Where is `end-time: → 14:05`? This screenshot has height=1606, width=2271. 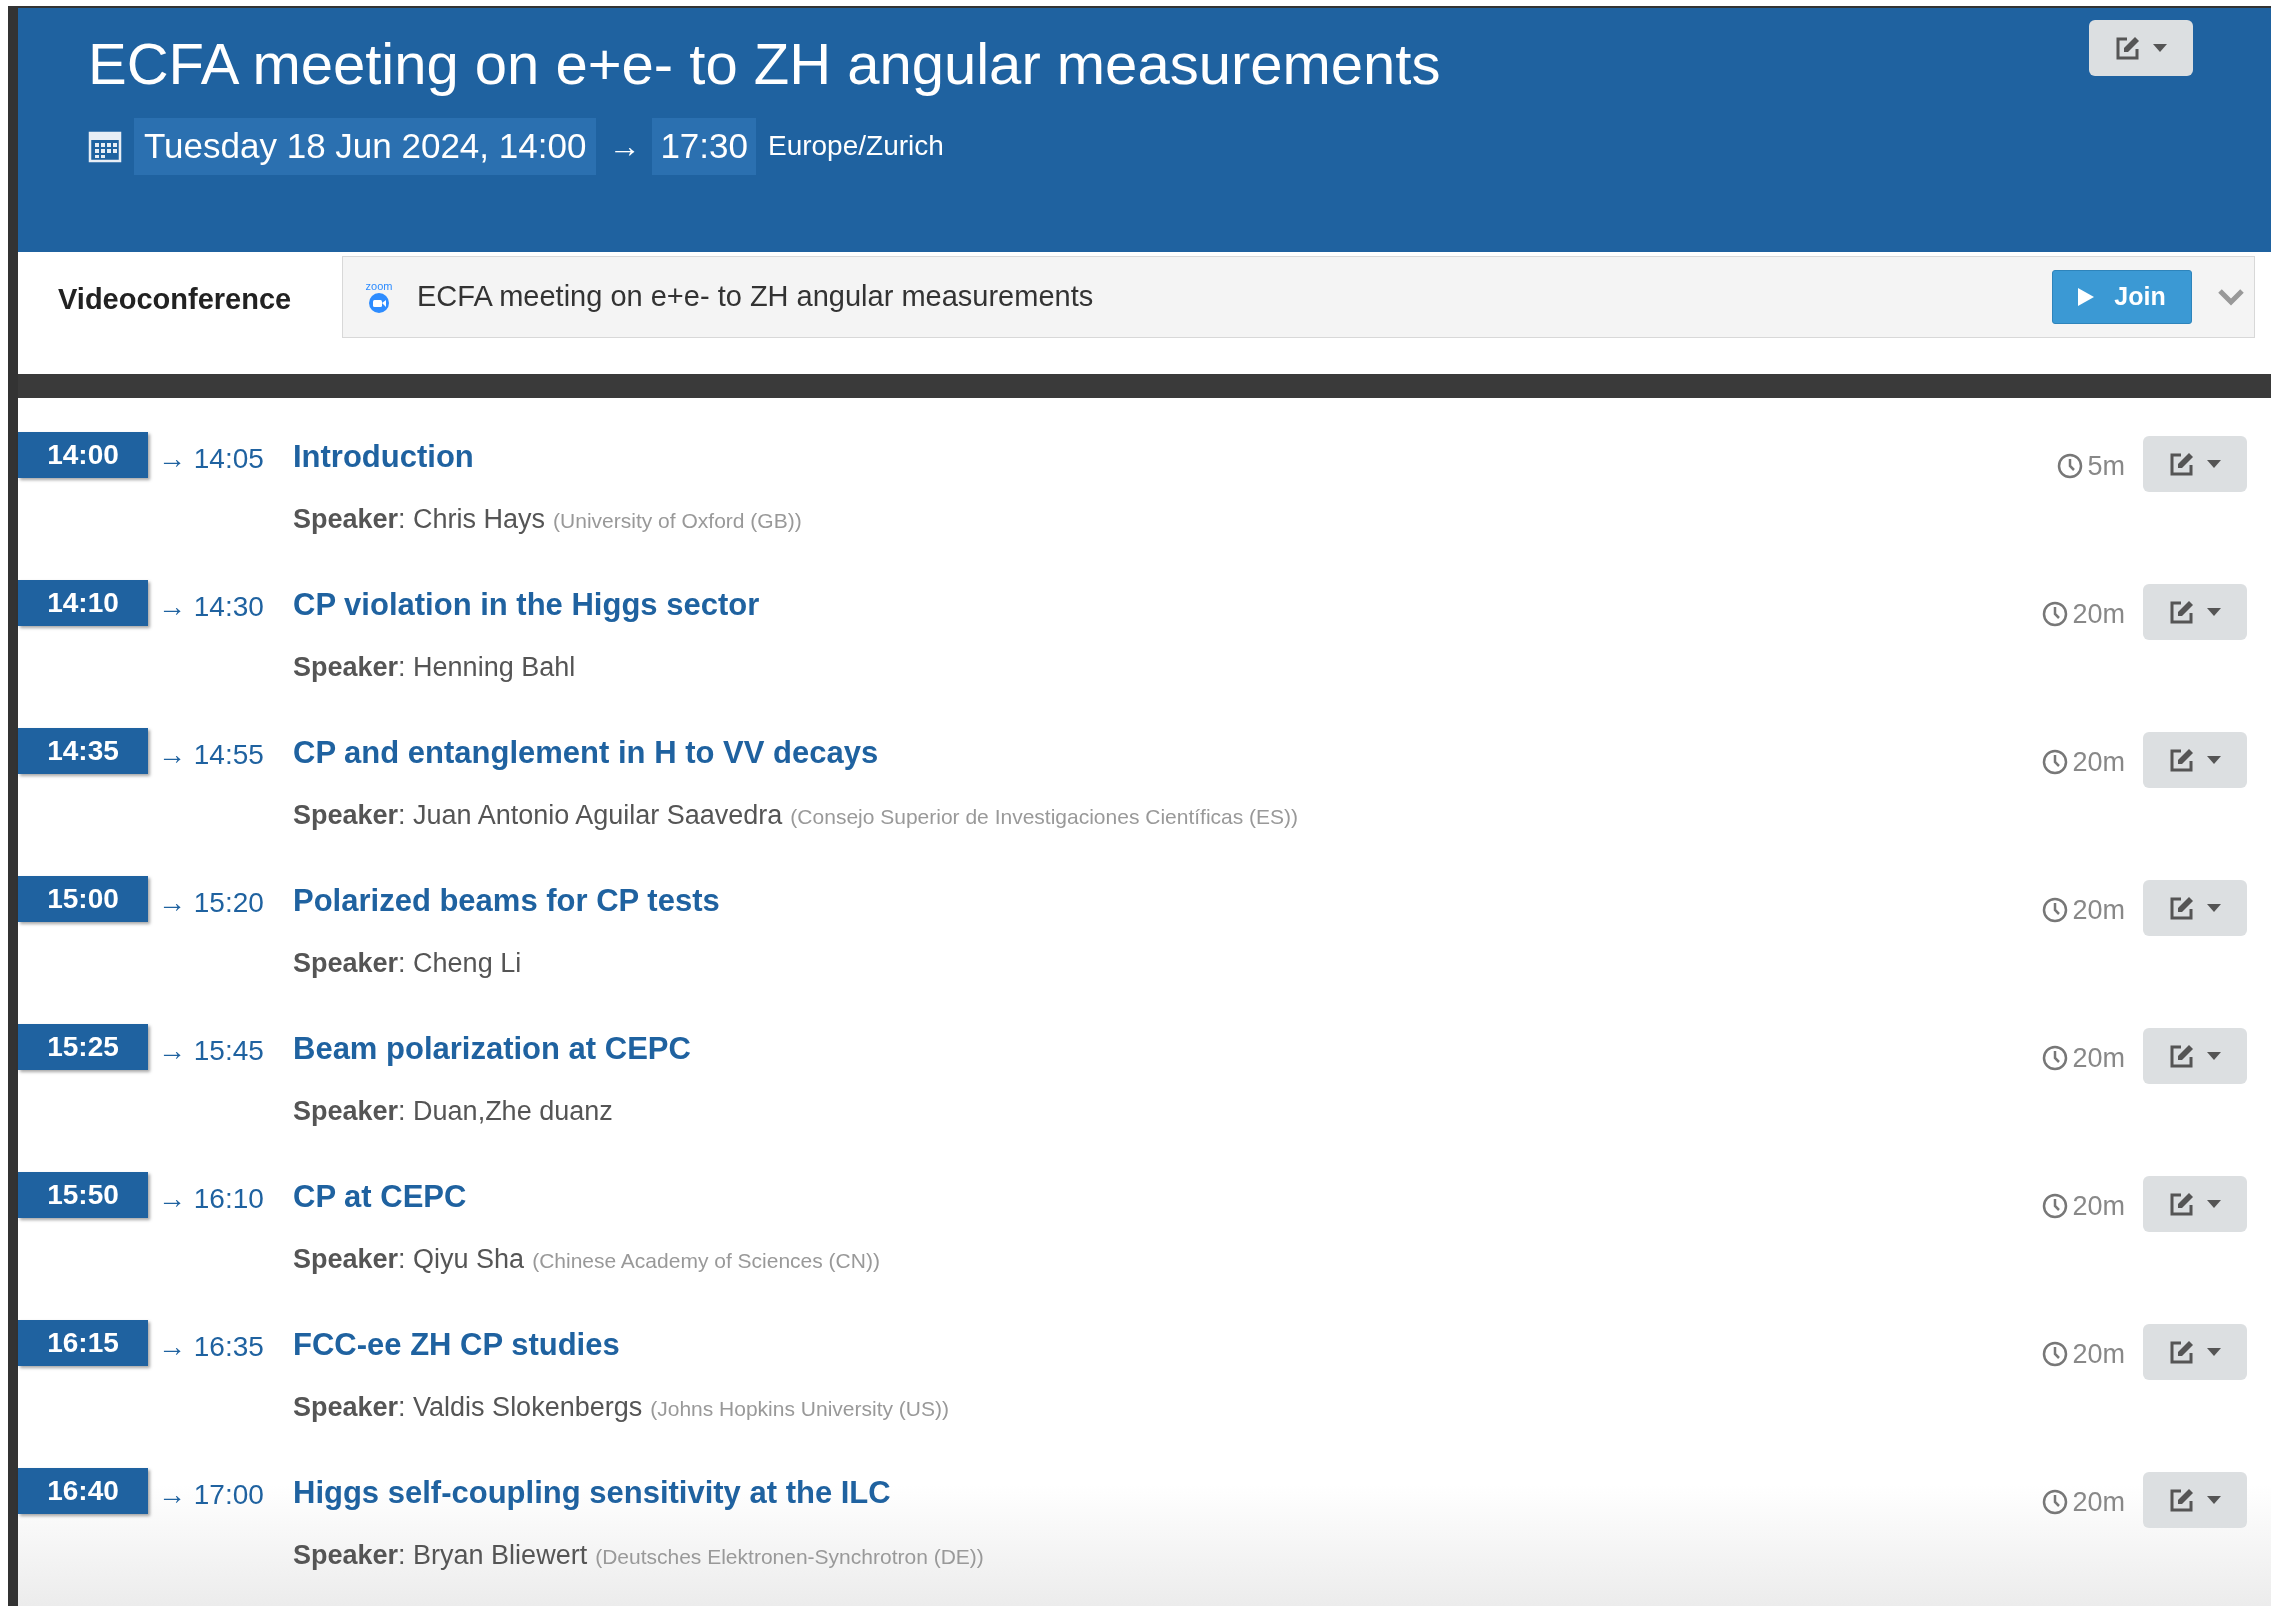 end-time: → 14:05 is located at coordinates (211, 459).